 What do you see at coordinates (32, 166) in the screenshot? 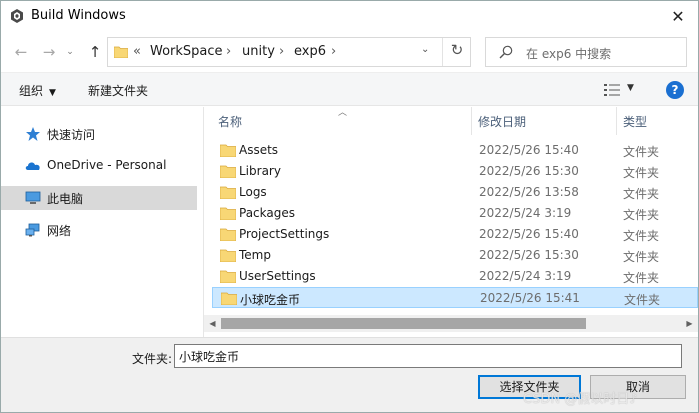
I see `cloud-icon` at bounding box center [32, 166].